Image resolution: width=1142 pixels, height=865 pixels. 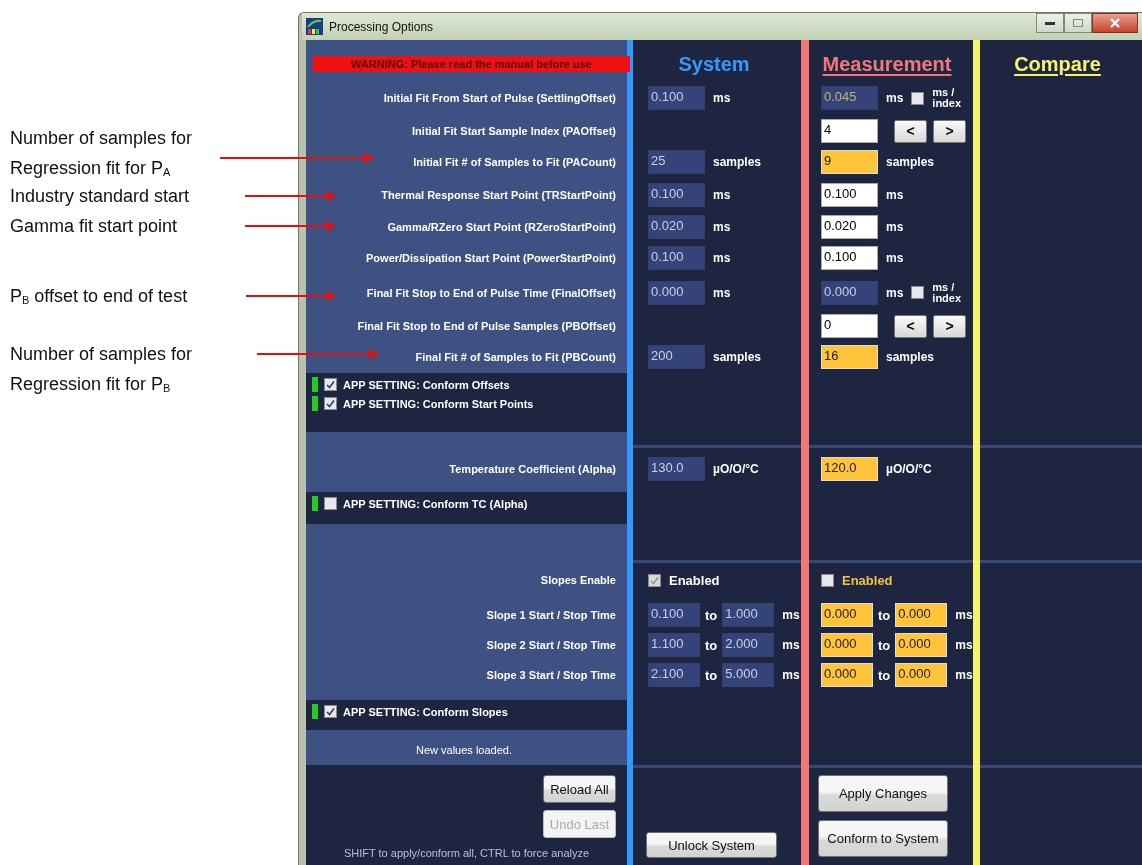 I want to click on value-field: 4, so click(x=849, y=131).